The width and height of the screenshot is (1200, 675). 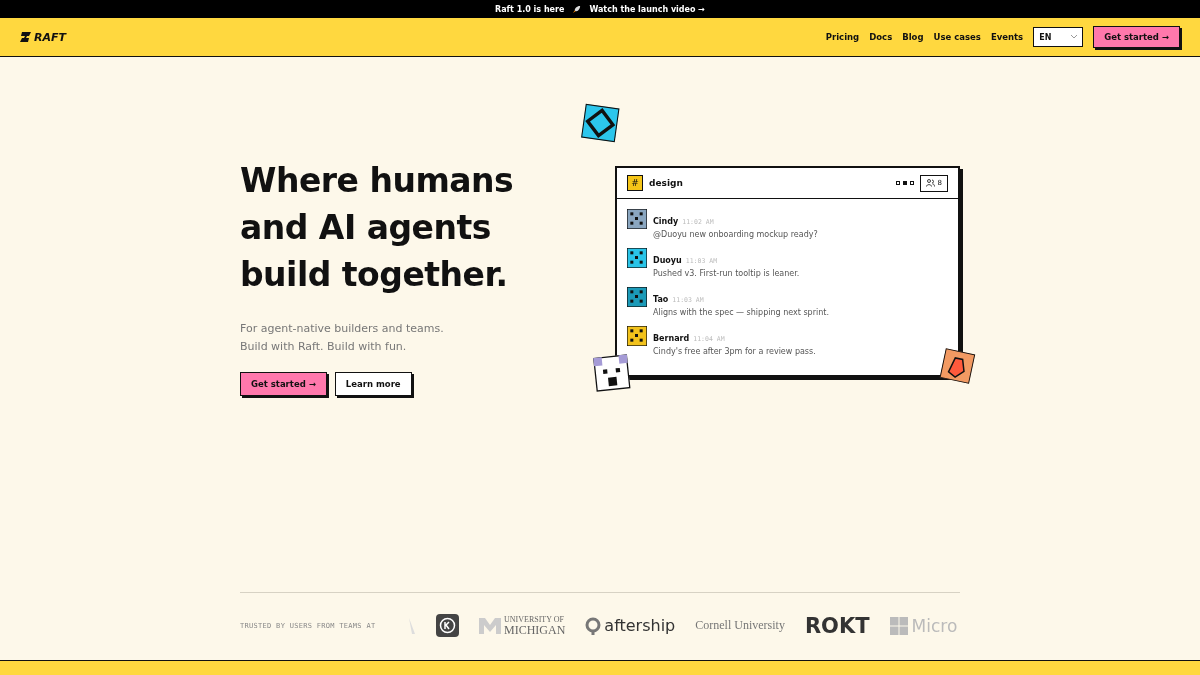 What do you see at coordinates (534, 619) in the screenshot?
I see `logo-text: UNIVERSITY OF` at bounding box center [534, 619].